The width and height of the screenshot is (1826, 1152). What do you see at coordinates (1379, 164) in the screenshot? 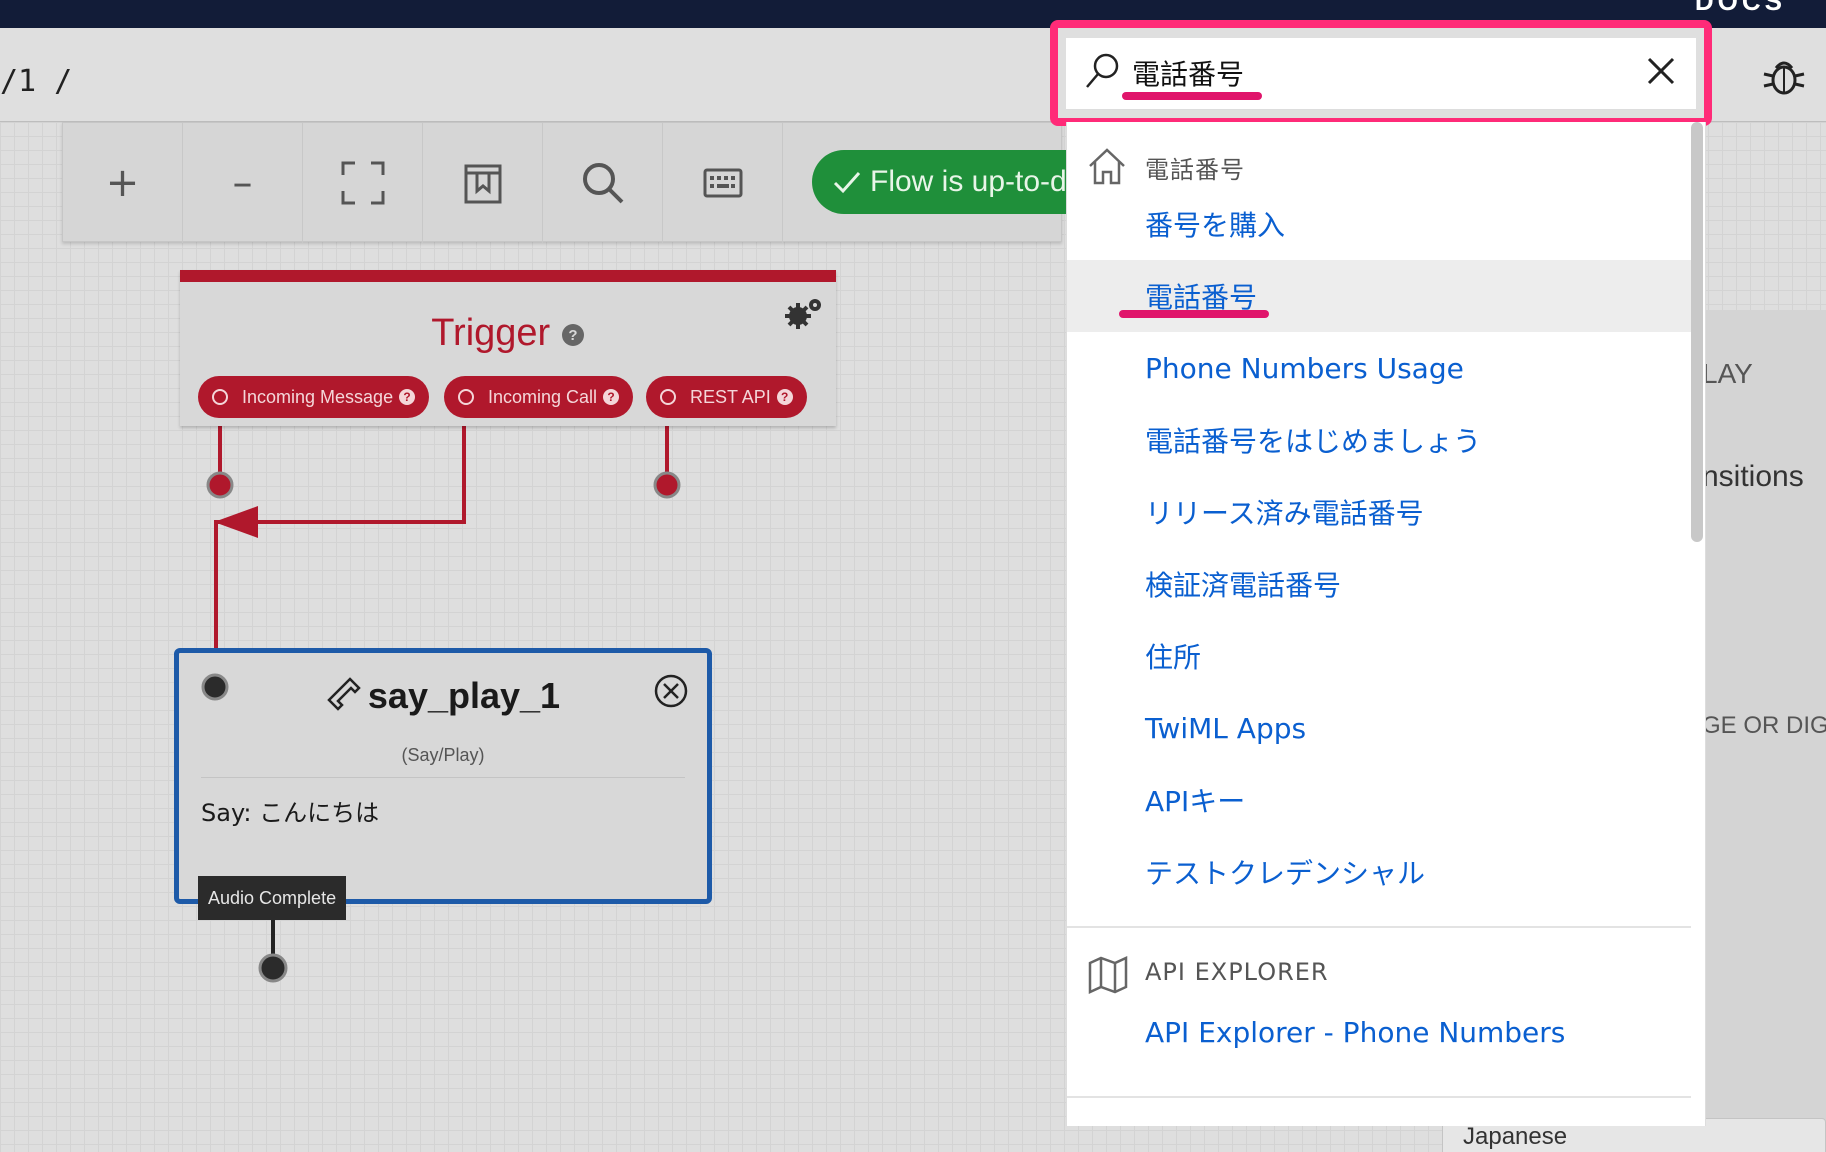
I see `results-group-header: 電話番号` at bounding box center [1379, 164].